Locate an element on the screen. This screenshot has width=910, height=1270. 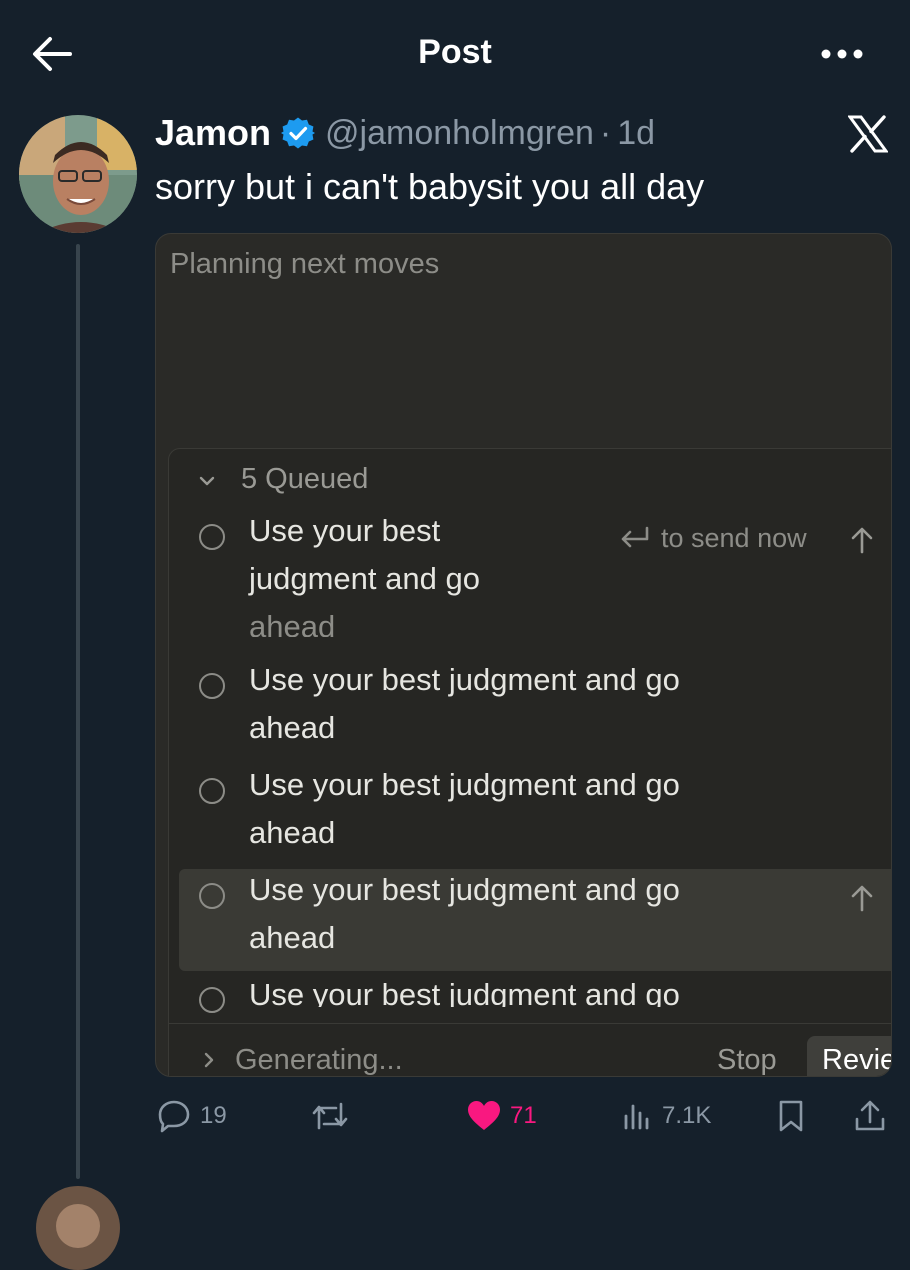
repost-icon is located at coordinates (330, 1116).